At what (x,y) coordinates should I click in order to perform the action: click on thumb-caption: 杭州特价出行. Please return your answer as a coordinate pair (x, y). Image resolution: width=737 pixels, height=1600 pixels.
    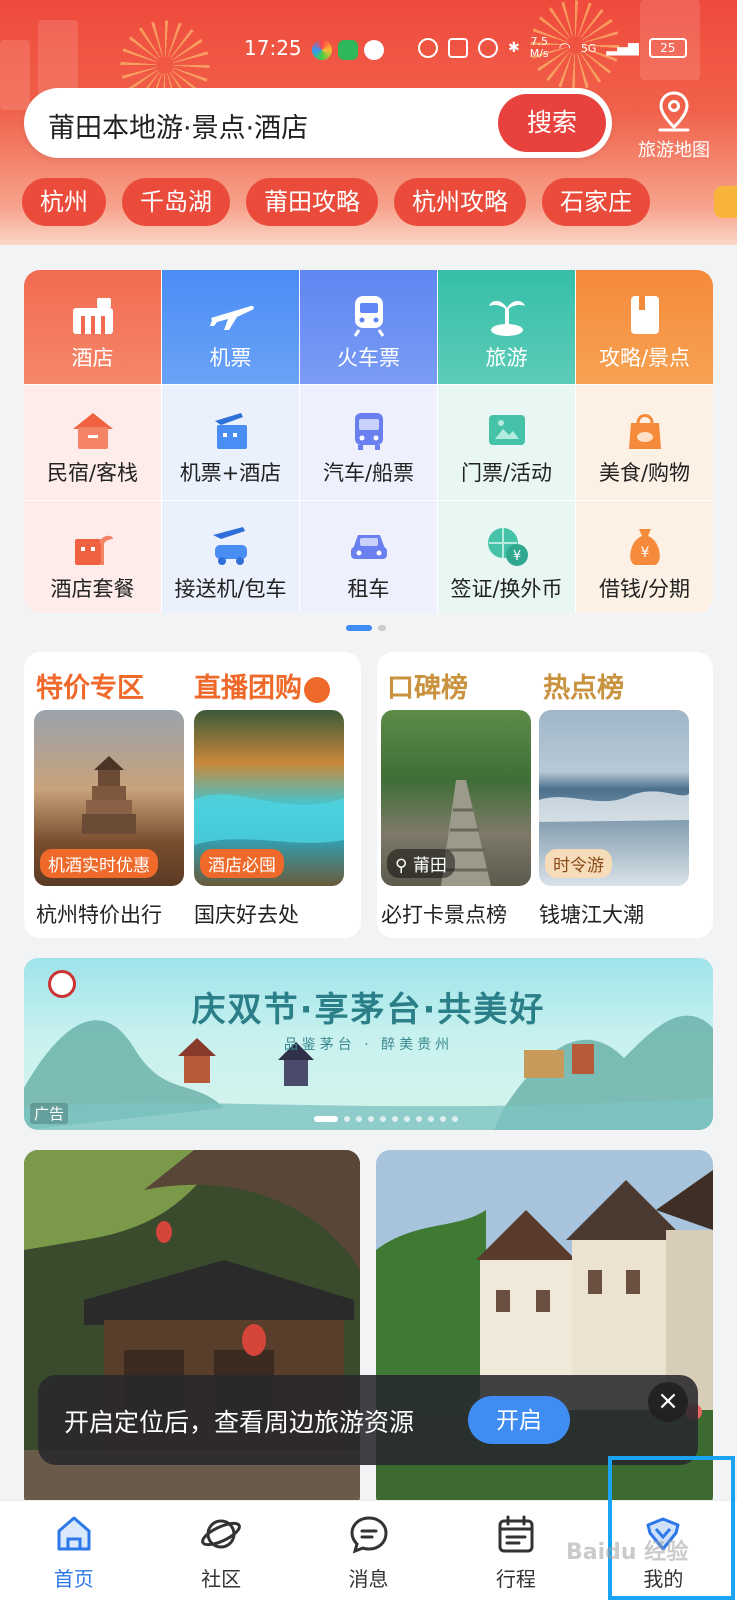
    Looking at the image, I should click on (99, 914).